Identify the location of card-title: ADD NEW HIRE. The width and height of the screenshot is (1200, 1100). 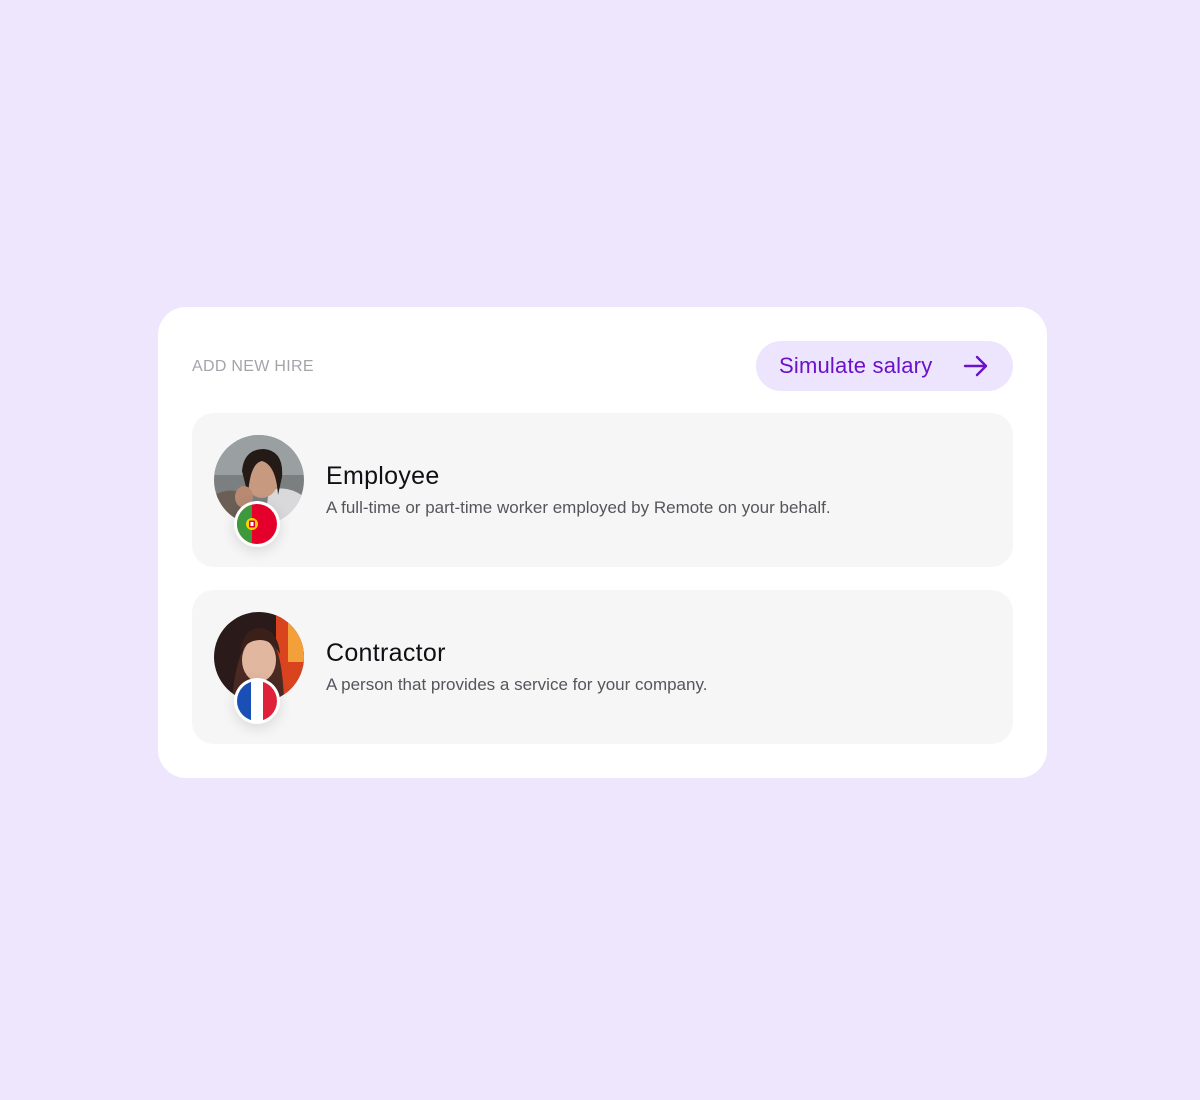
(253, 366).